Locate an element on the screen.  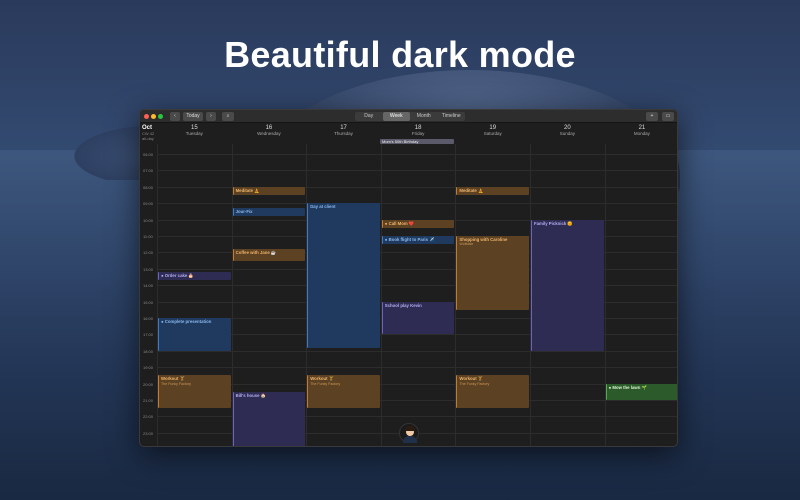
all-day-label: all-day is located at coordinates (148, 138).